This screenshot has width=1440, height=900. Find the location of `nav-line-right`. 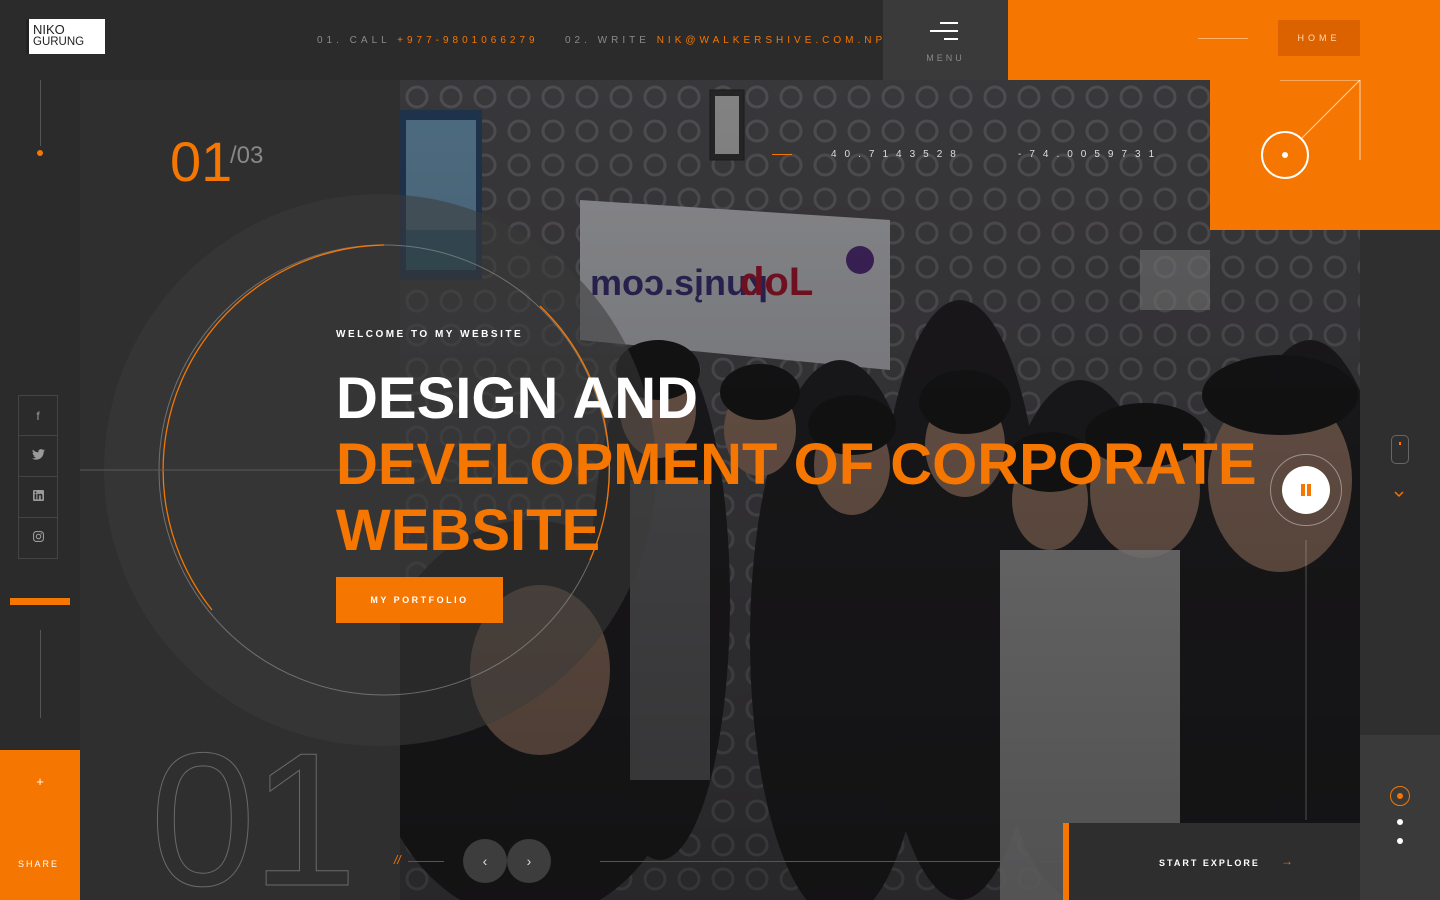

nav-line-right is located at coordinates (831, 861).